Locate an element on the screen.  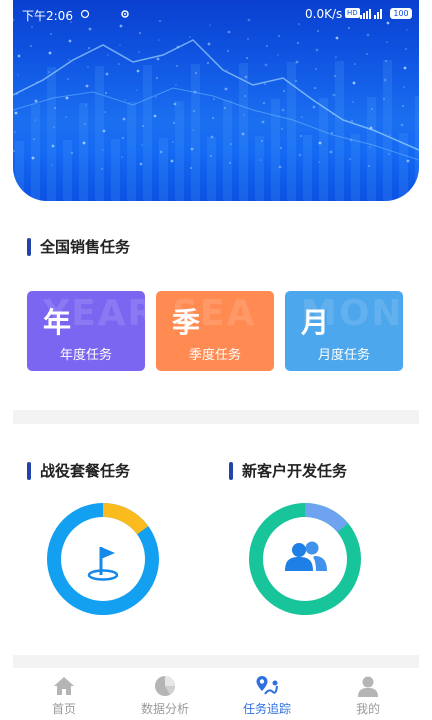
tab-data-analysis: 数据分析 is located at coordinates (165, 694).